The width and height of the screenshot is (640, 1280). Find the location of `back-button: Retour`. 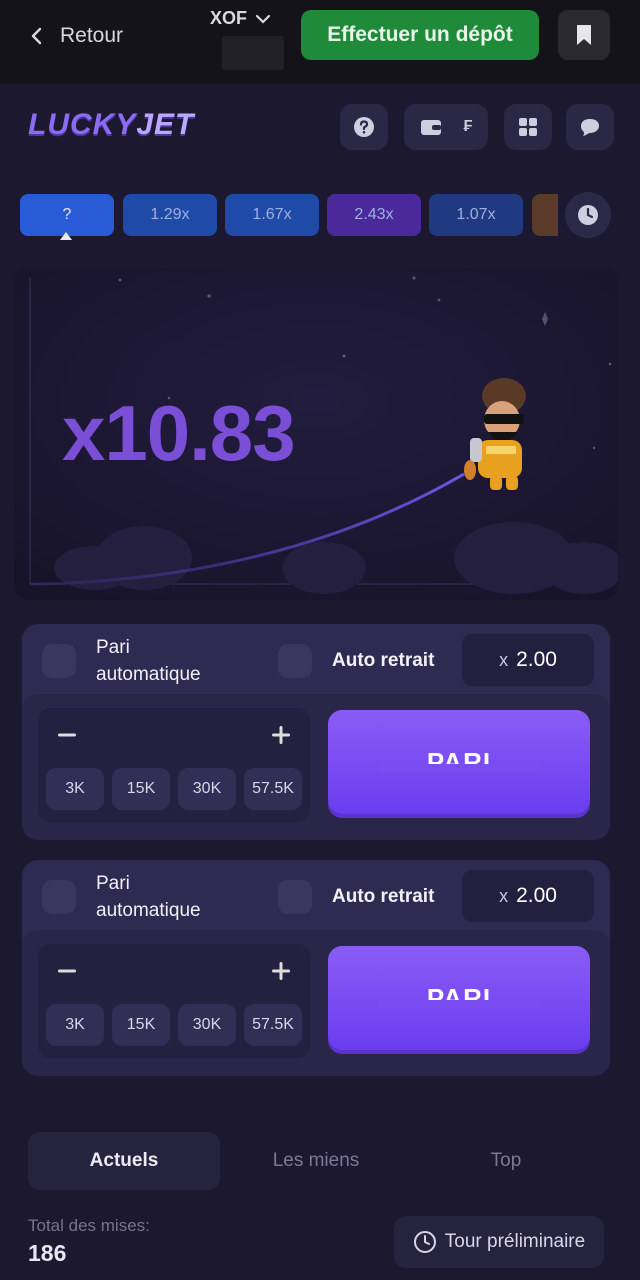

back-button: Retour is located at coordinates (75, 36).